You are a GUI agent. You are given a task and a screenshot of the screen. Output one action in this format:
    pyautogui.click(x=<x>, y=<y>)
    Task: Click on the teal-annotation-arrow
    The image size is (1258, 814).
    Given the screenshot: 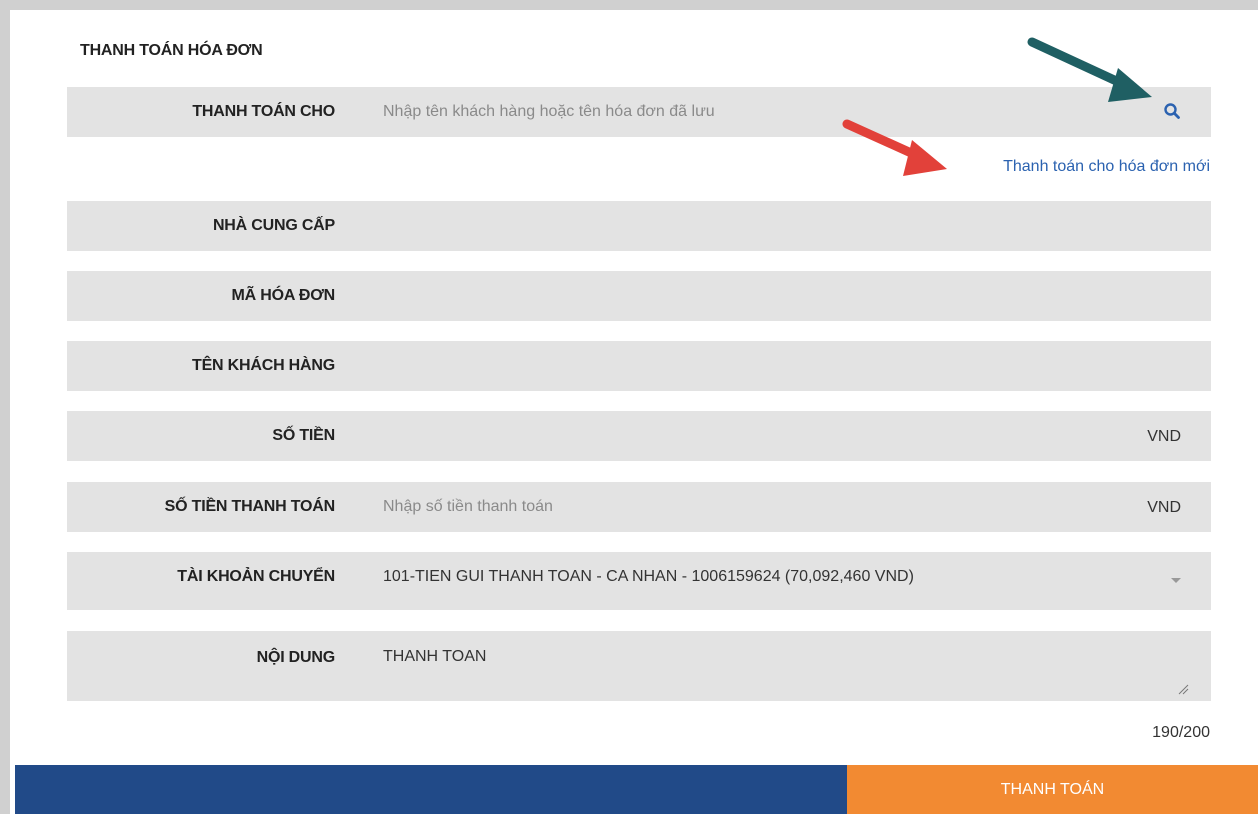 What is the action you would take?
    pyautogui.click(x=1089, y=69)
    